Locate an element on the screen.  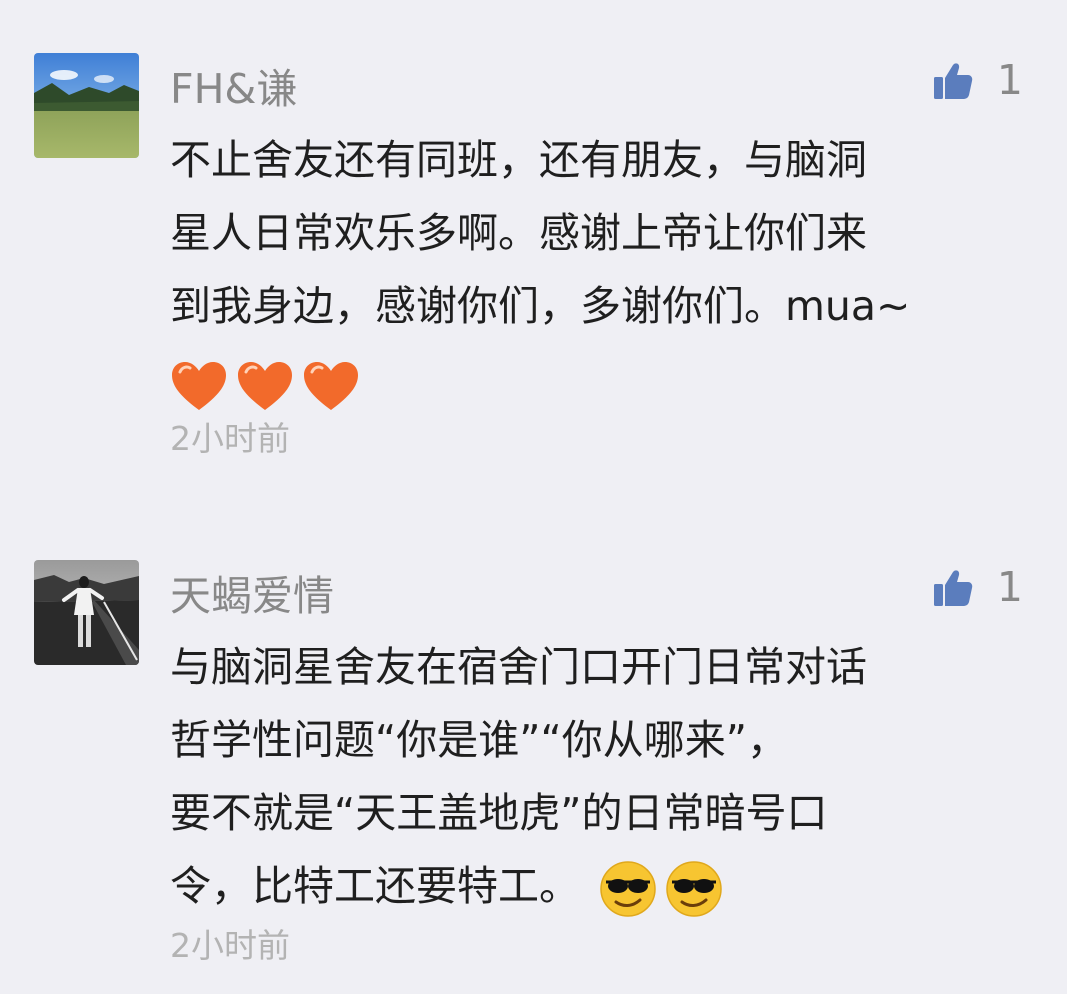
landscape-avatar-image is located at coordinates (86, 105).